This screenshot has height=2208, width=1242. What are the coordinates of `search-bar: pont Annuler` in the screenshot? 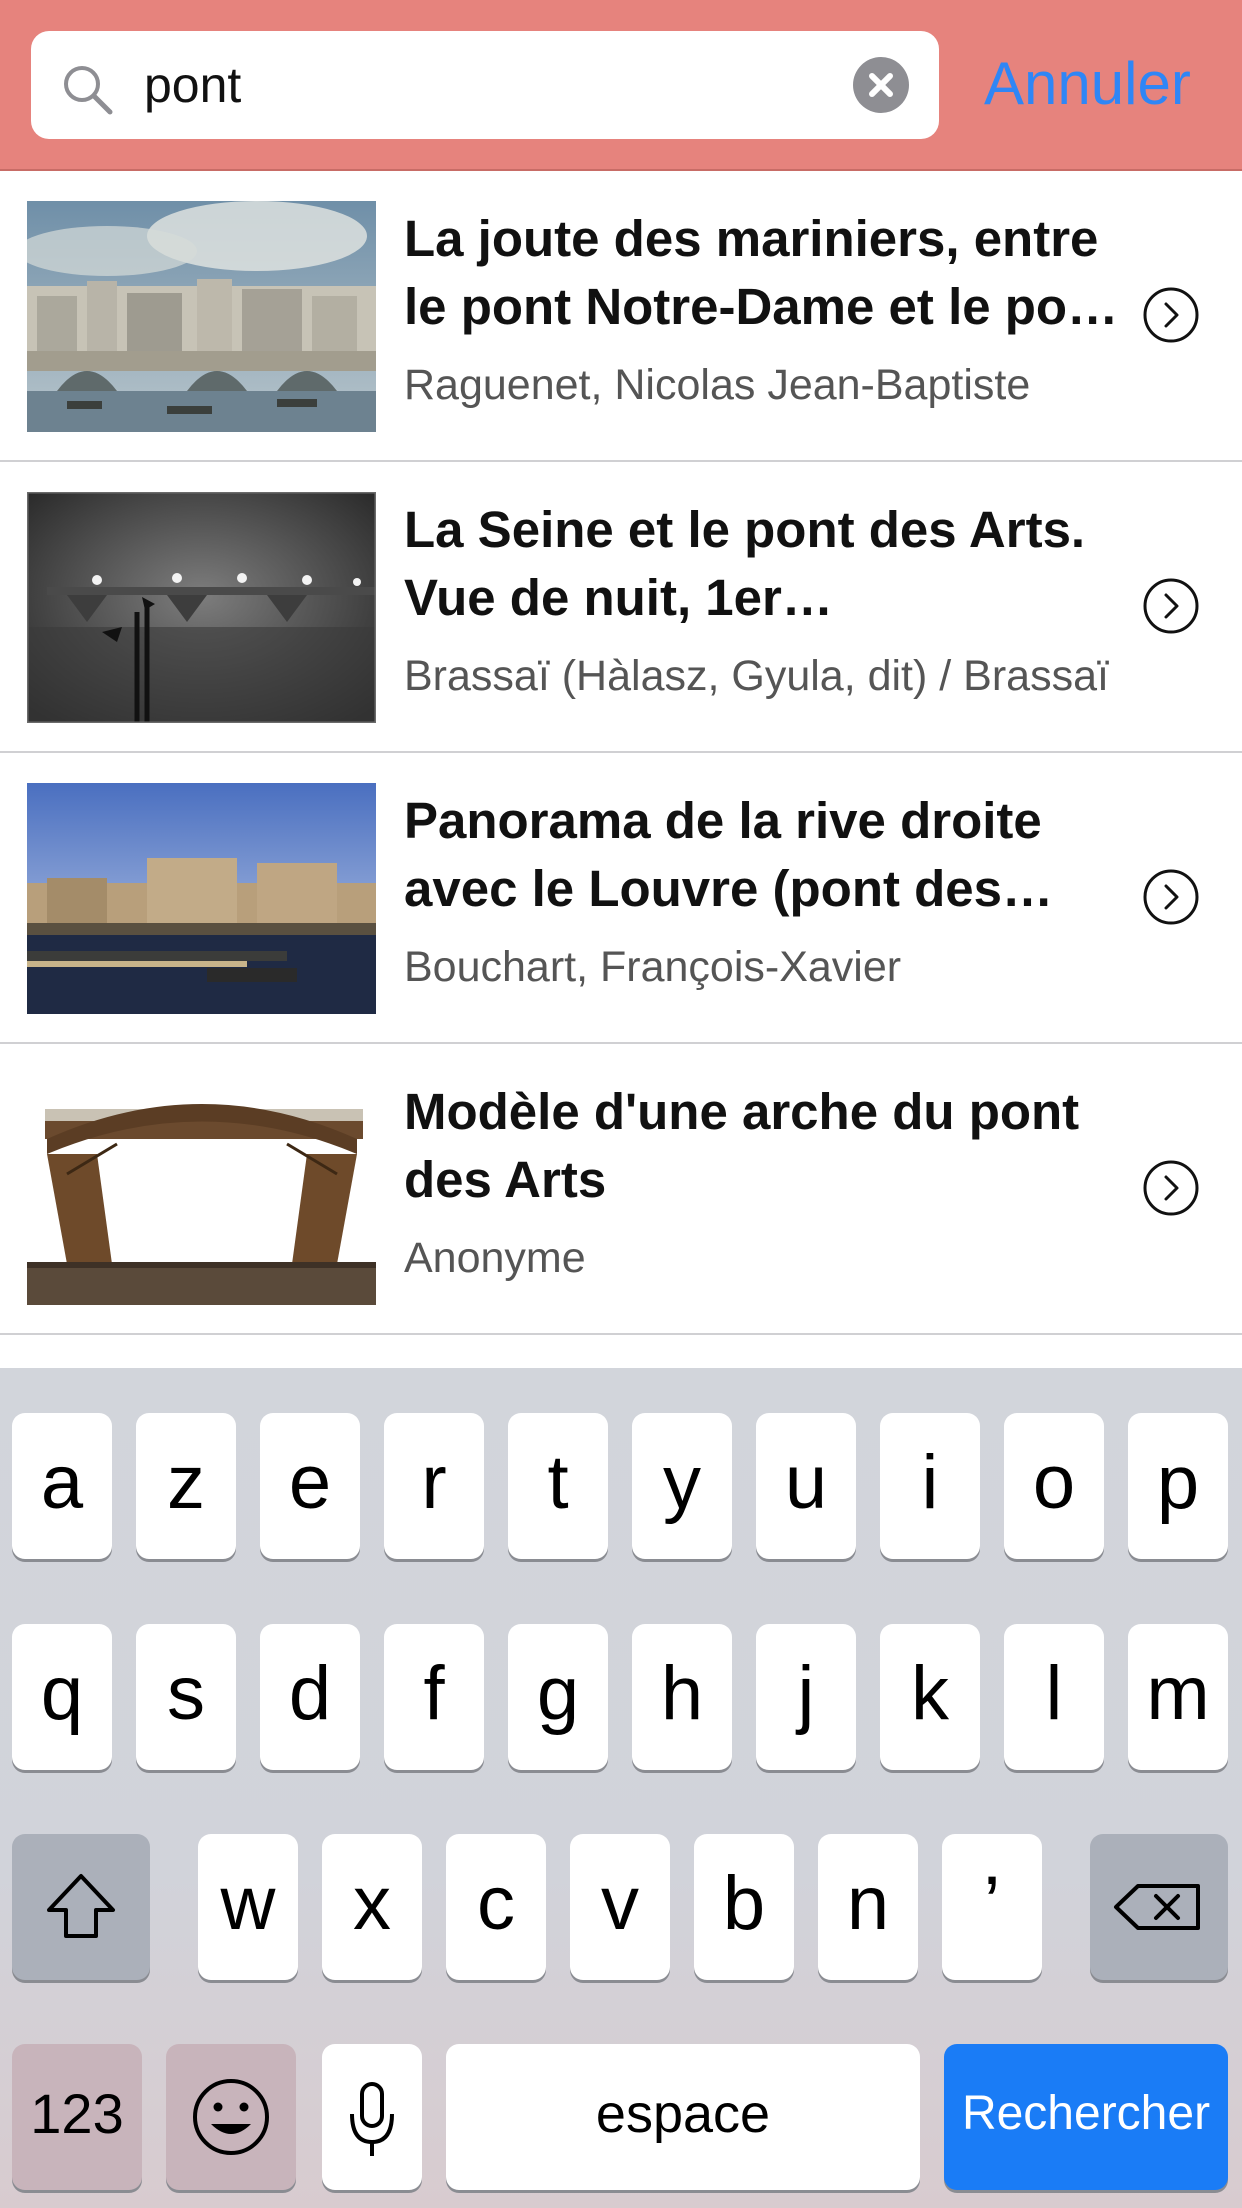 It's located at (621, 85).